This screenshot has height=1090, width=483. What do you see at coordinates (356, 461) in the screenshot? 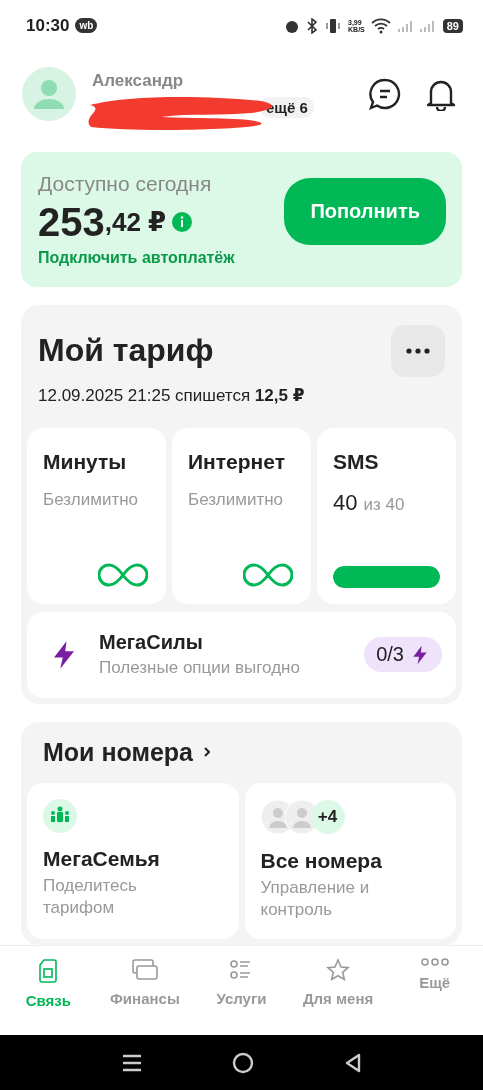
I see `package-title: SMS` at bounding box center [356, 461].